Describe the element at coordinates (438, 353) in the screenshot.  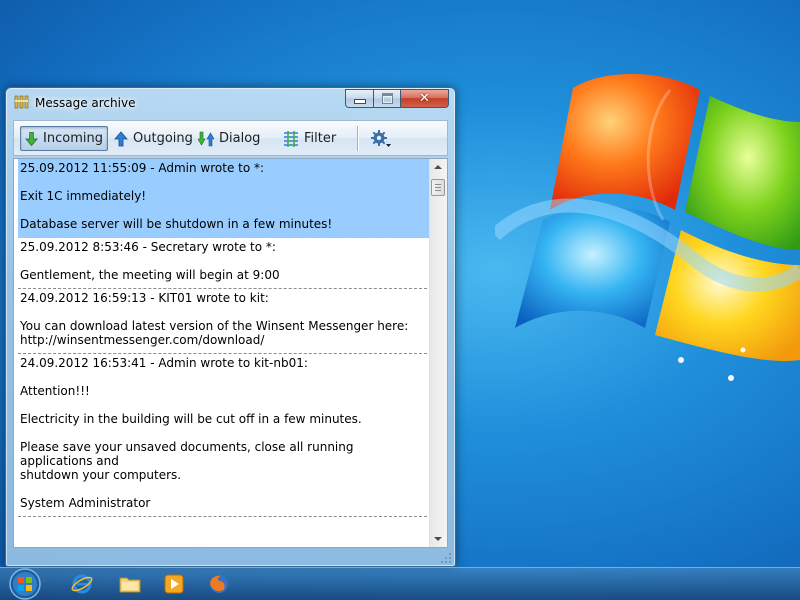
I see `vertical-scrollbar` at that location.